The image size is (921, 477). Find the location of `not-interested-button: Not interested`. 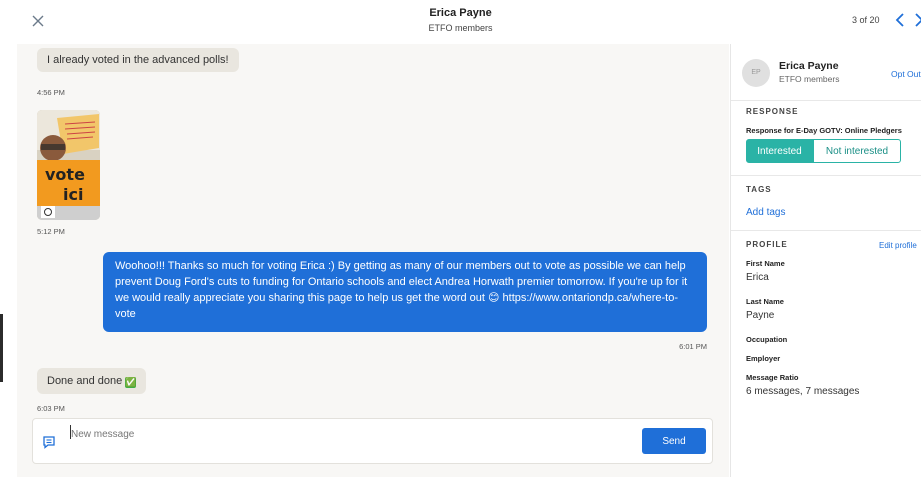

not-interested-button: Not interested is located at coordinates (857, 151).